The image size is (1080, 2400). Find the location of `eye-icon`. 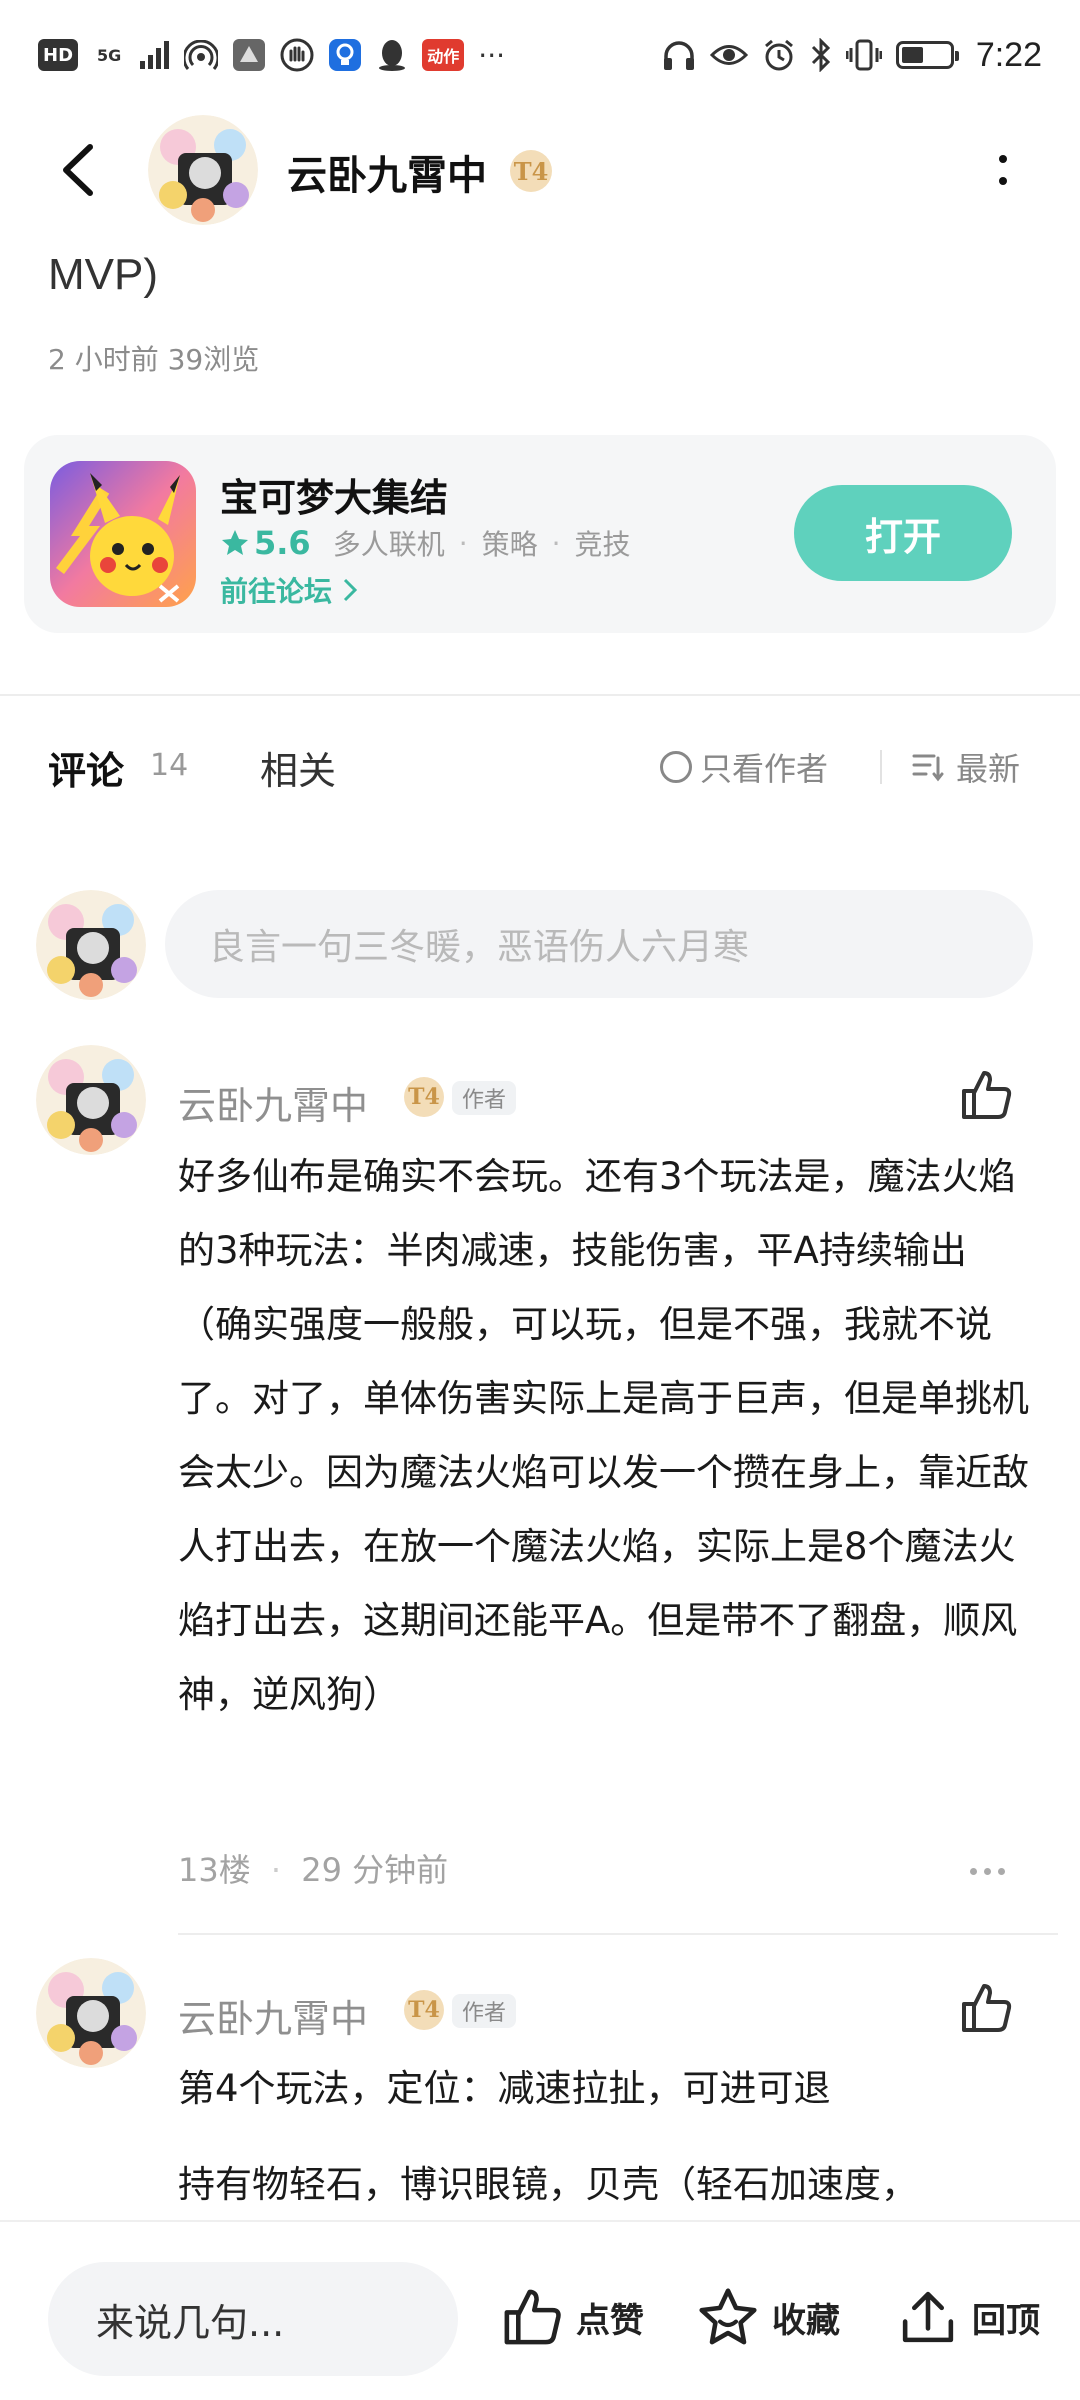

eye-icon is located at coordinates (728, 55).